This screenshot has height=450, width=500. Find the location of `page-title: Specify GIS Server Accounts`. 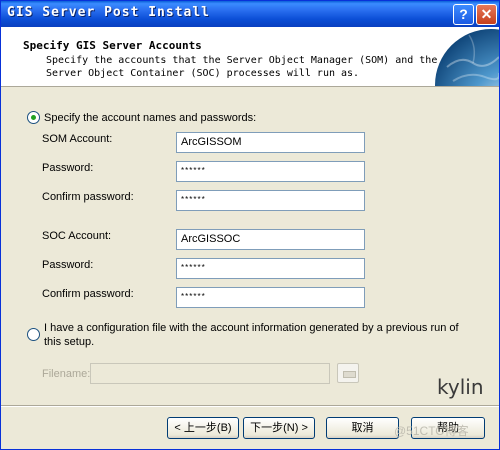

page-title: Specify GIS Server Accounts is located at coordinates (112, 45).